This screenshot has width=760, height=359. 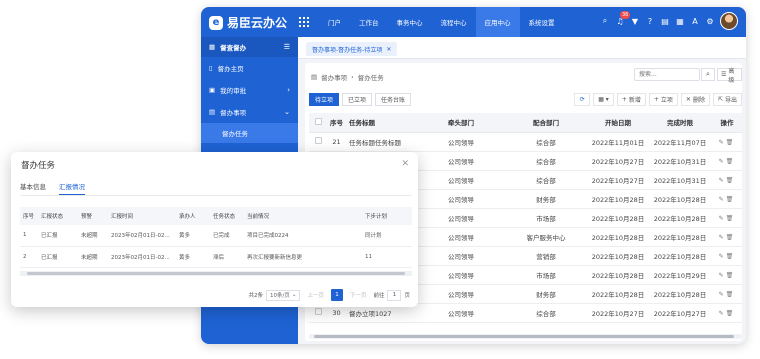 What do you see at coordinates (287, 112) in the screenshot?
I see `chevron-down-icon: ⌄` at bounding box center [287, 112].